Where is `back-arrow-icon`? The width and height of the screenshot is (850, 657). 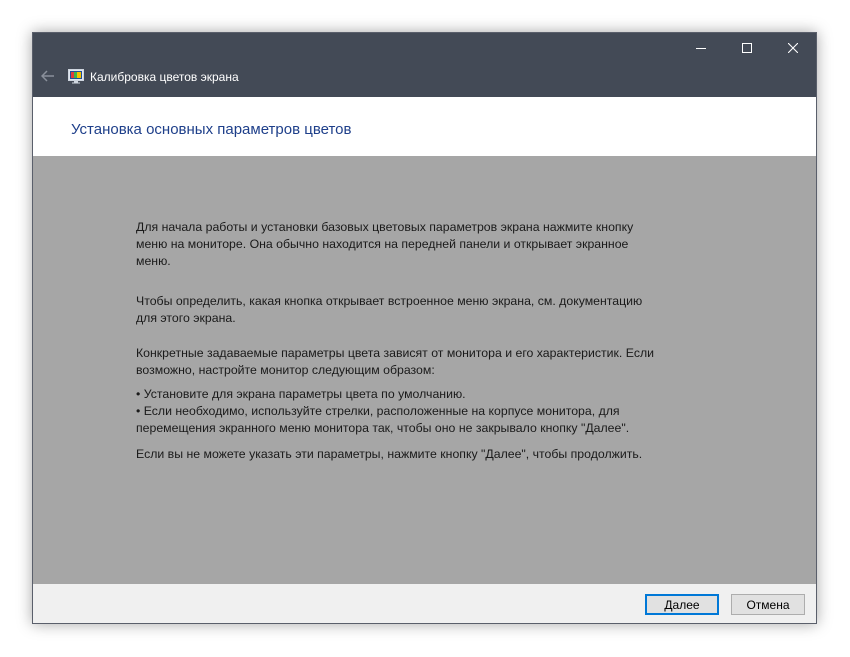 back-arrow-icon is located at coordinates (47, 78).